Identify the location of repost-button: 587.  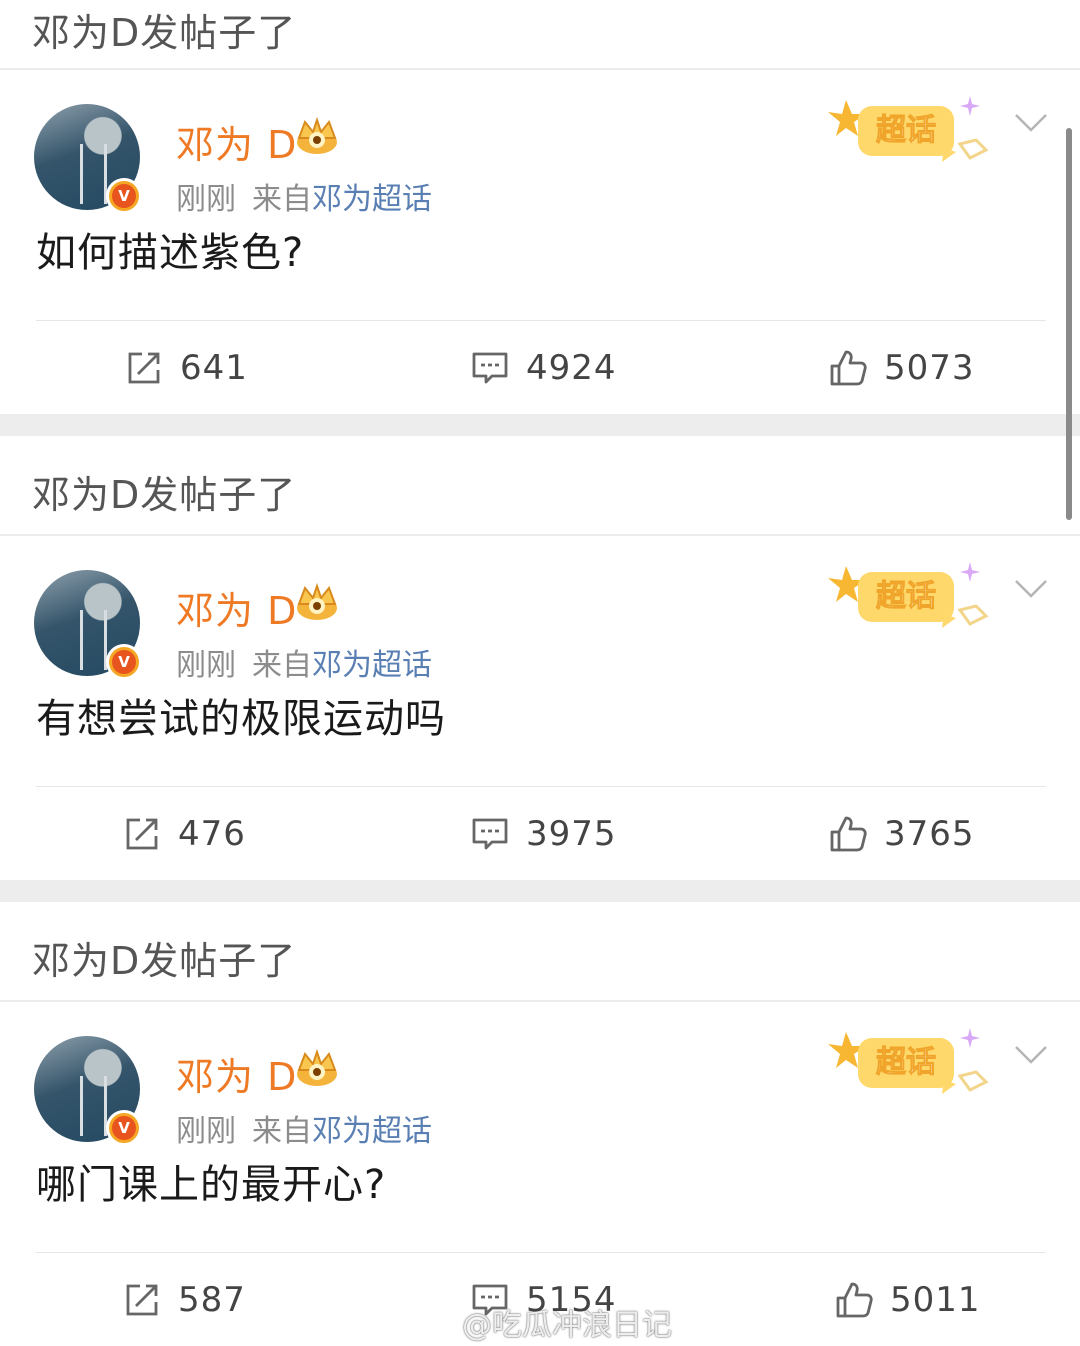
(184, 1300).